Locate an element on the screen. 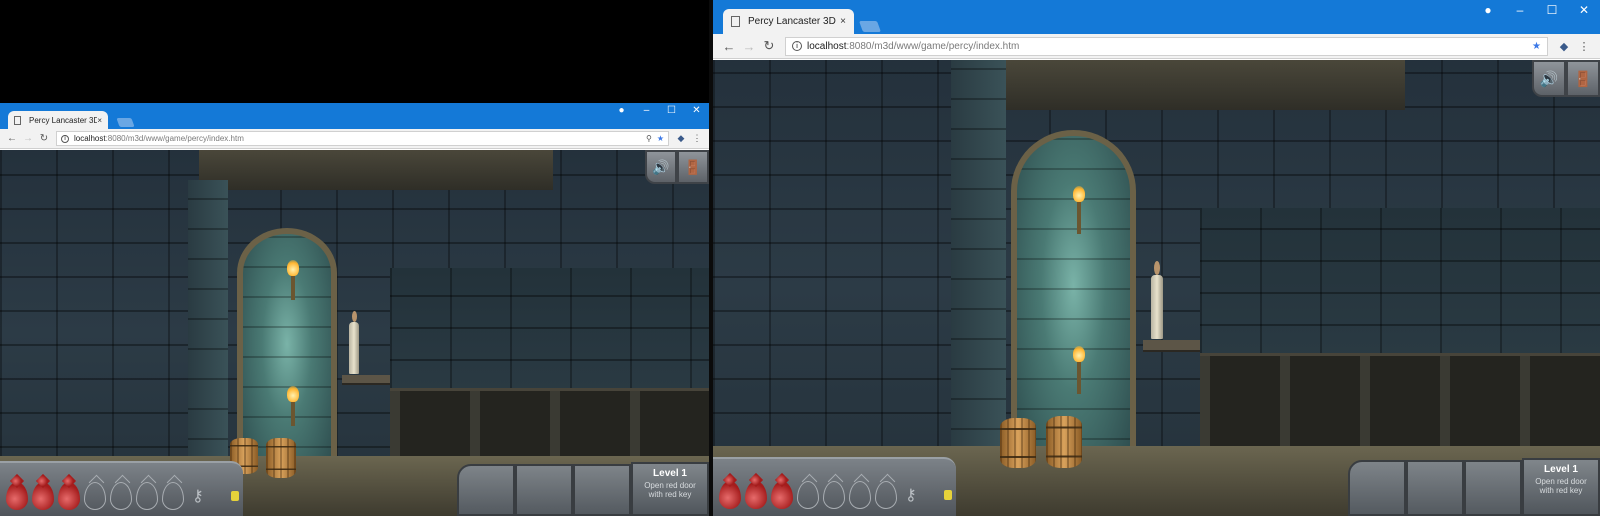  right-wall-block is located at coordinates (1400, 283).